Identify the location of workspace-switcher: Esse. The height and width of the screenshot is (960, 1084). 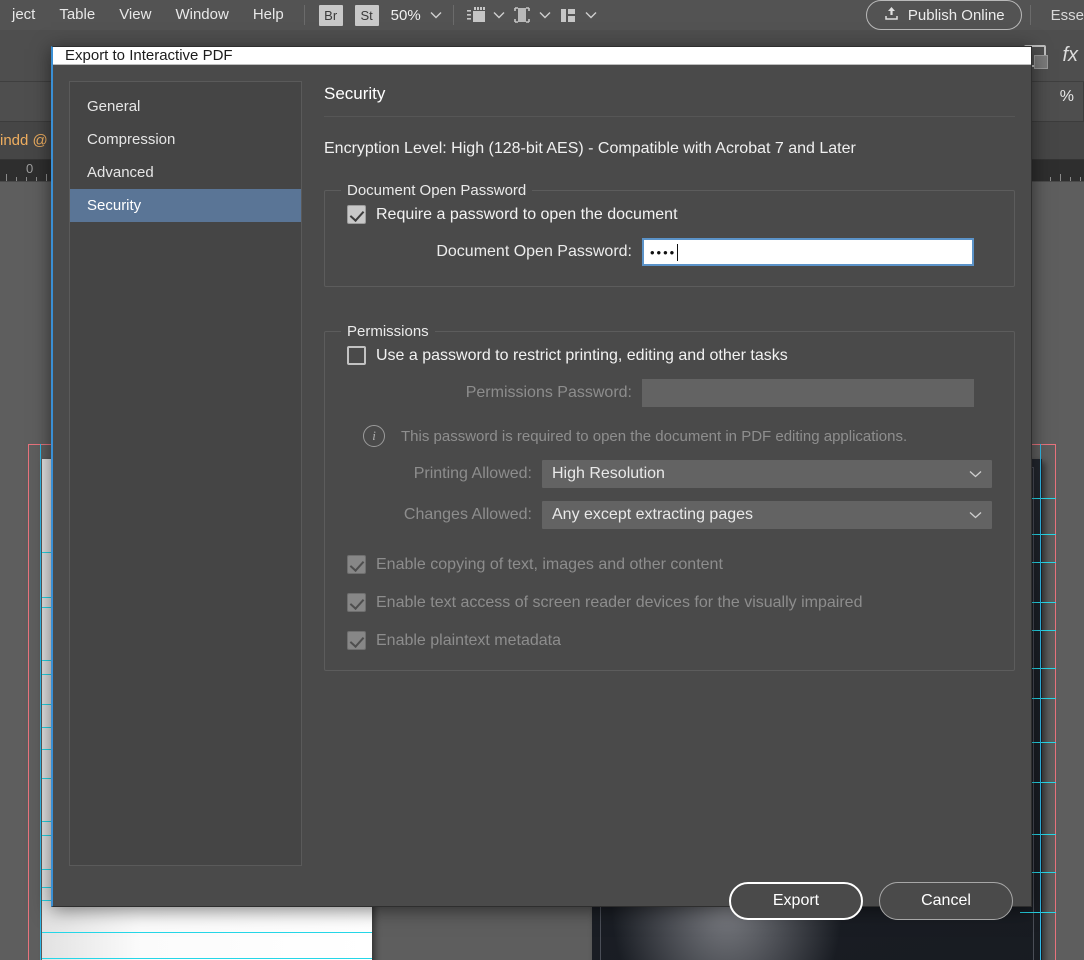
(1061, 15).